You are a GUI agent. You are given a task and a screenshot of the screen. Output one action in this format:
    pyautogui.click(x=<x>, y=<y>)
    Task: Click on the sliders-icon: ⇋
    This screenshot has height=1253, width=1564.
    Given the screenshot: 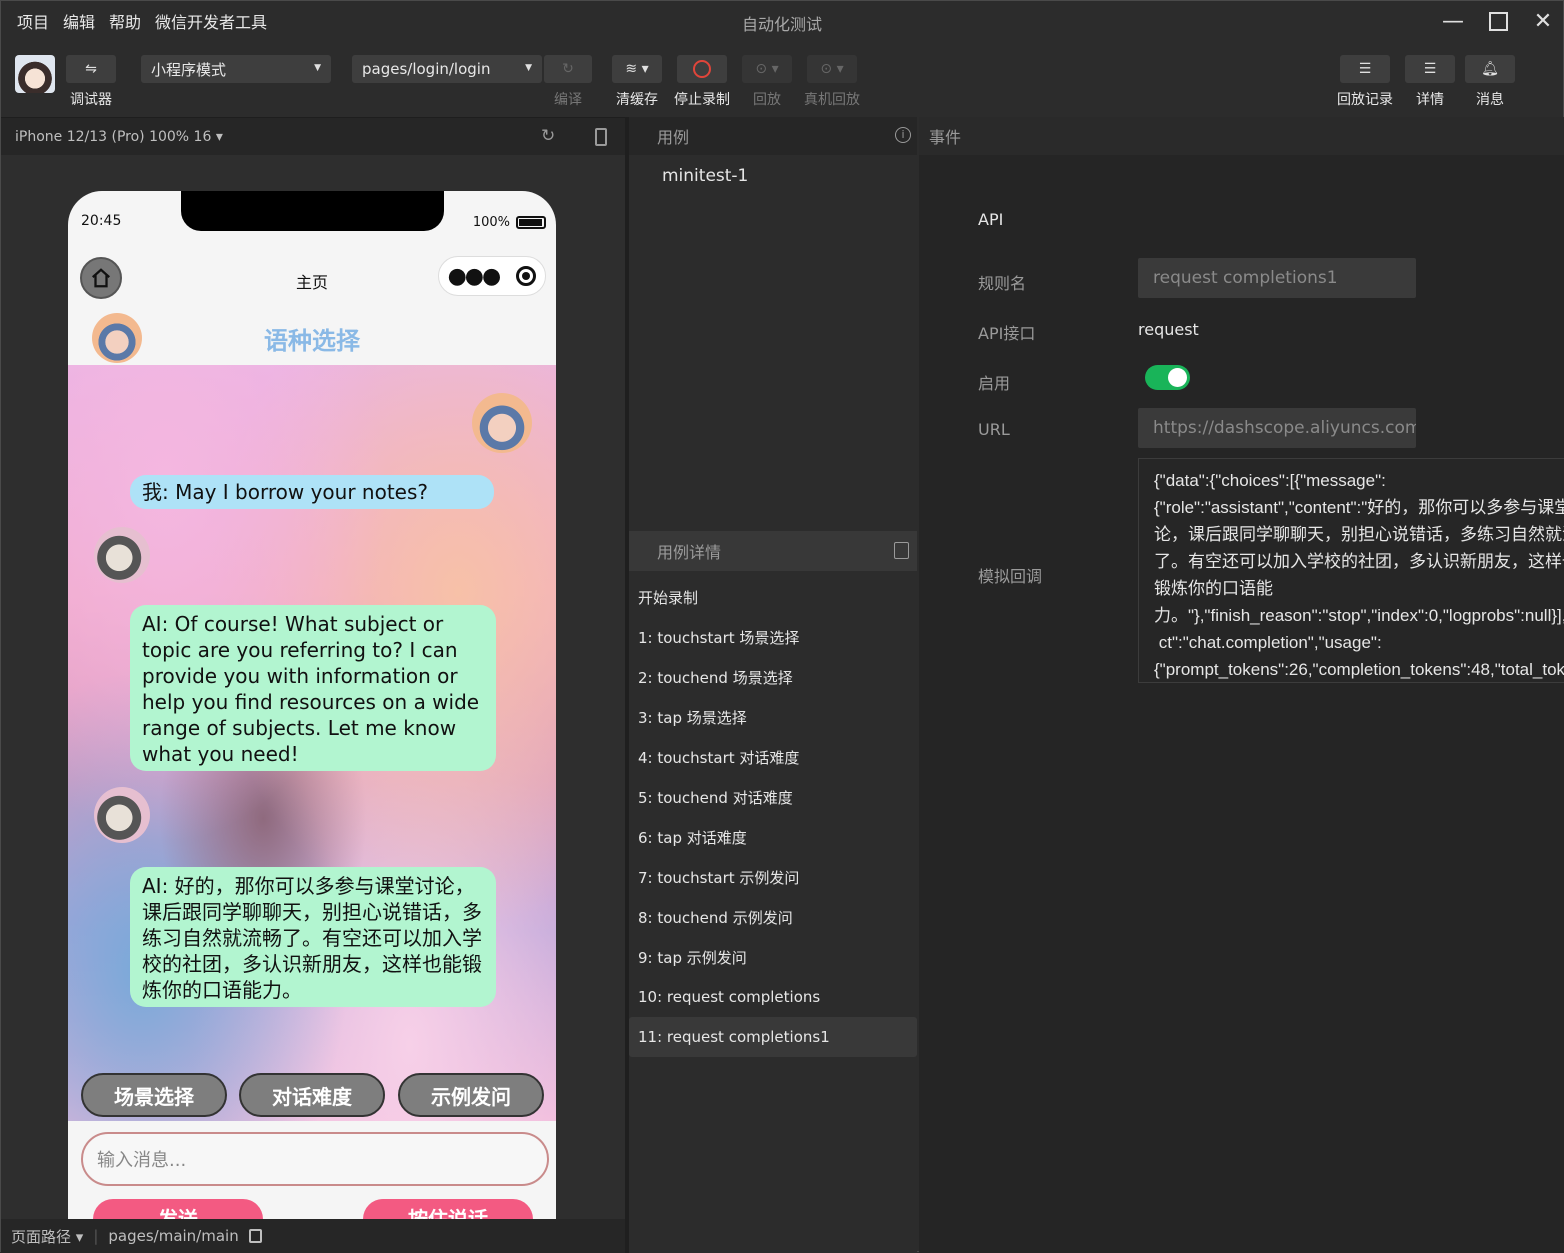 What is the action you would take?
    pyautogui.click(x=91, y=69)
    